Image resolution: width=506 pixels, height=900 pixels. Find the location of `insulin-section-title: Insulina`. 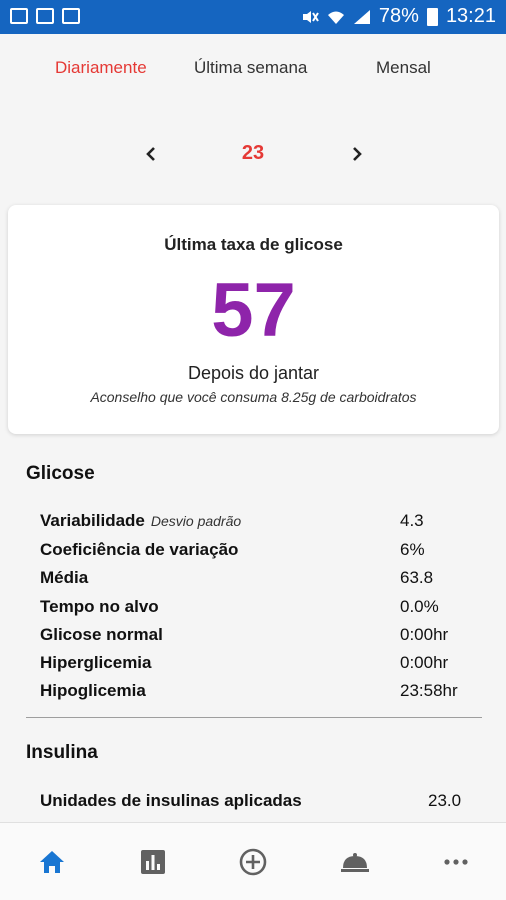

insulin-section-title: Insulina is located at coordinates (62, 752).